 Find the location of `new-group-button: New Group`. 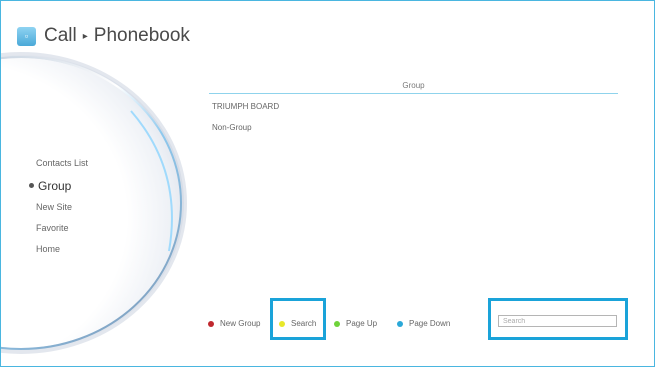

new-group-button: New Group is located at coordinates (234, 323).